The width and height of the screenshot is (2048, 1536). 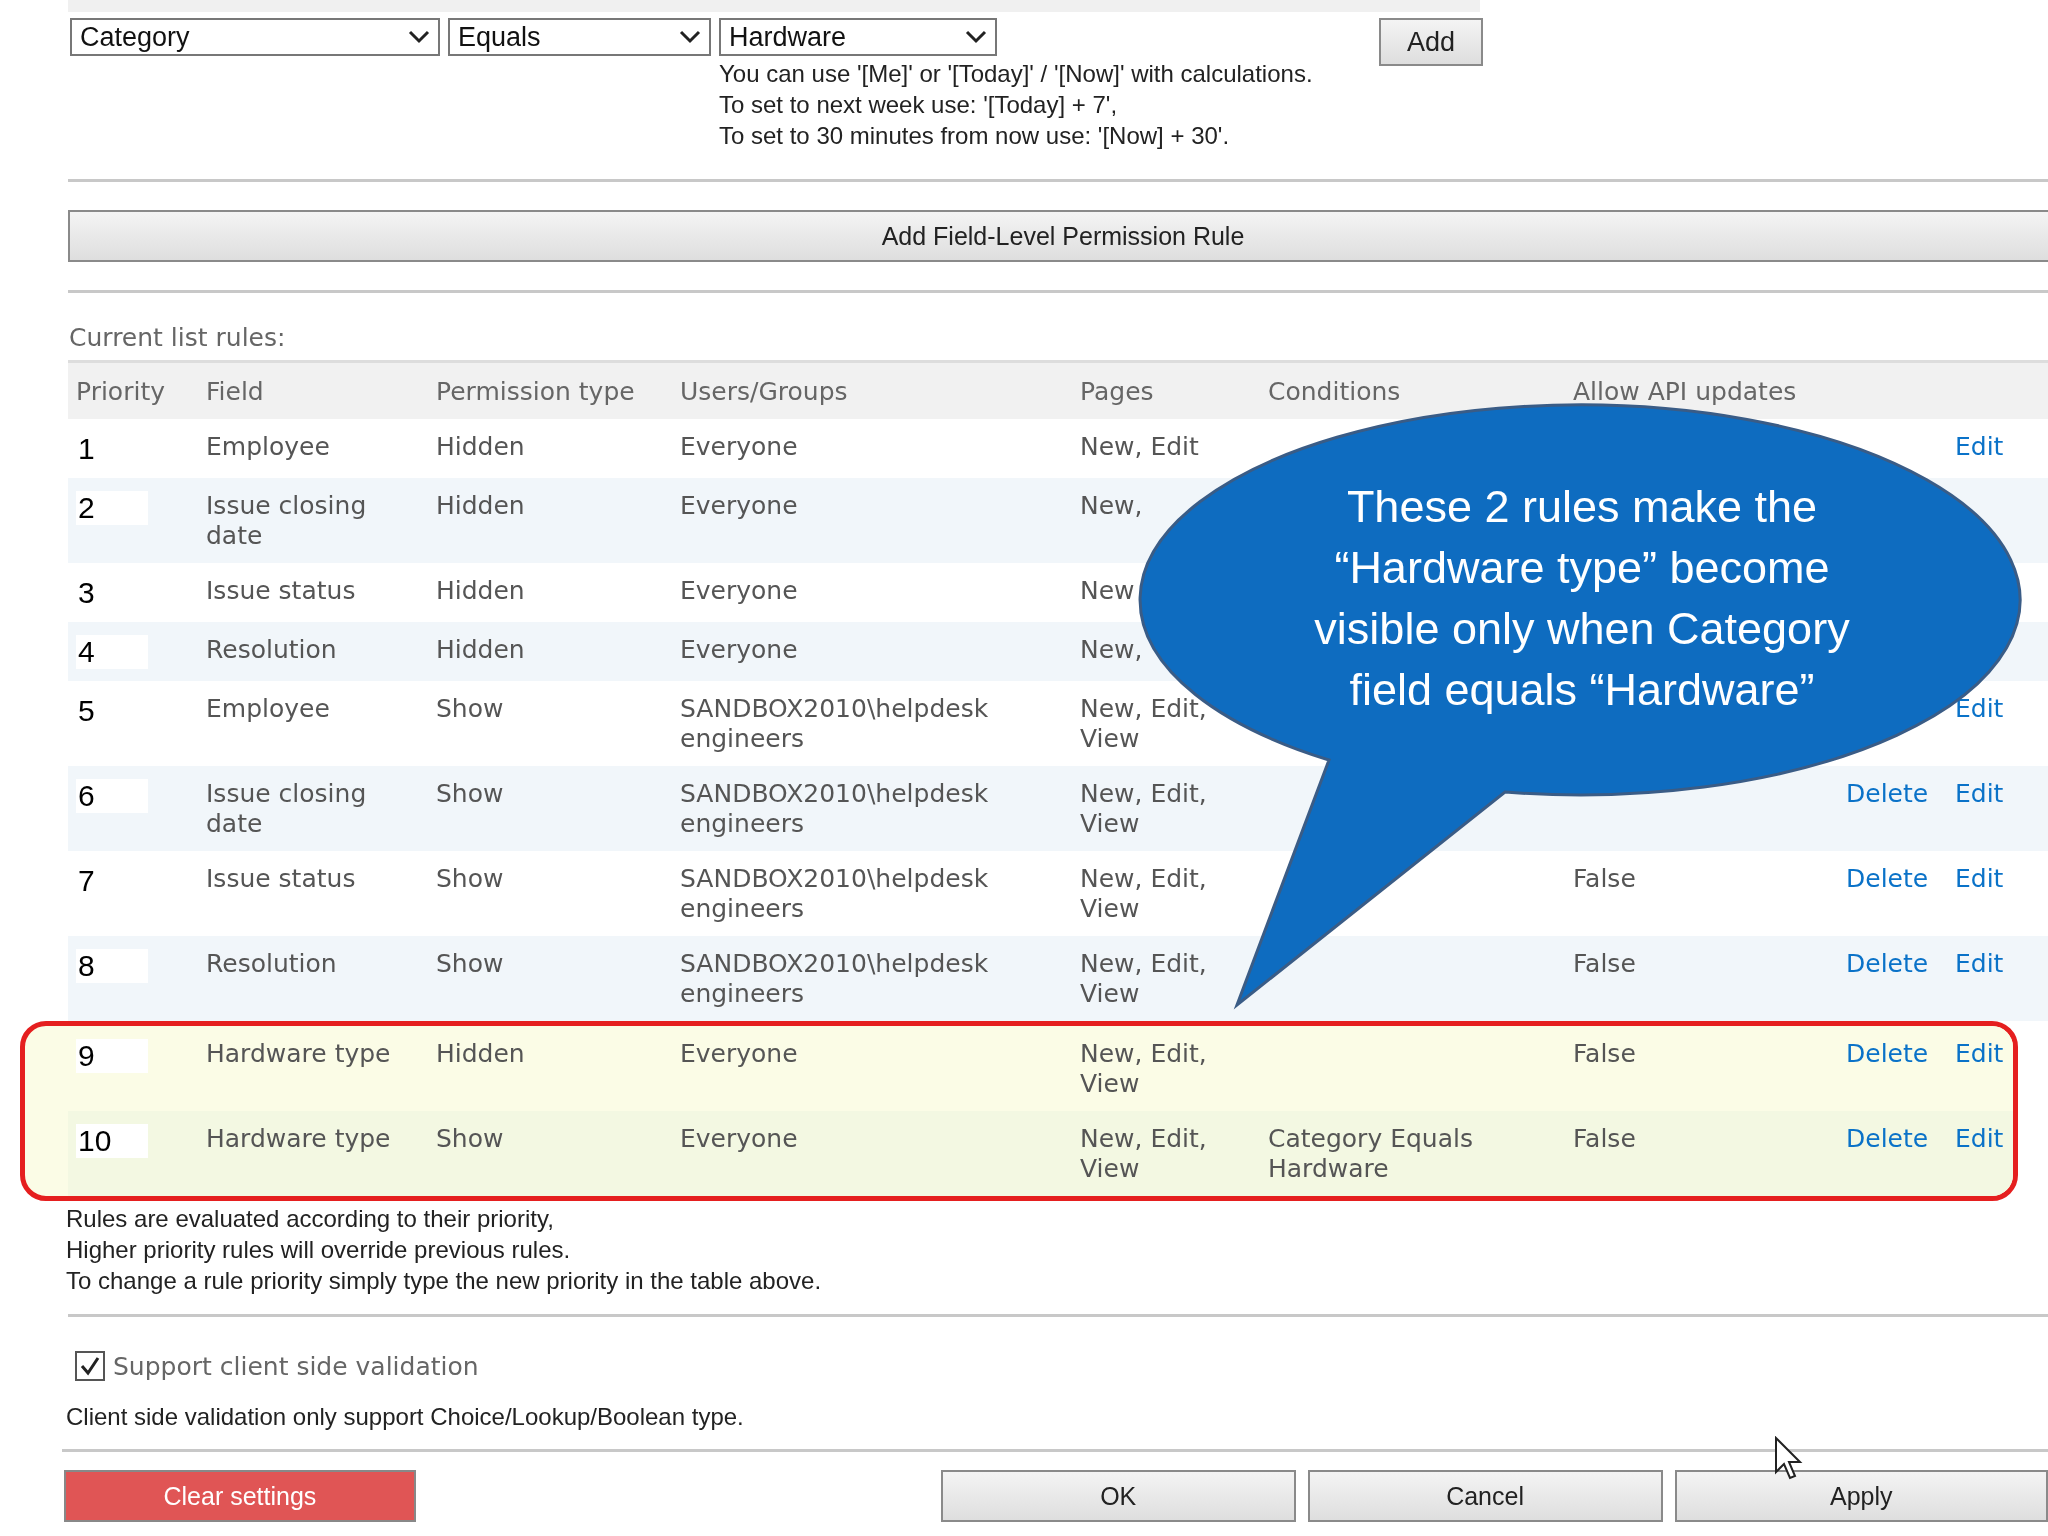 I want to click on priority-input: 4, so click(x=112, y=652).